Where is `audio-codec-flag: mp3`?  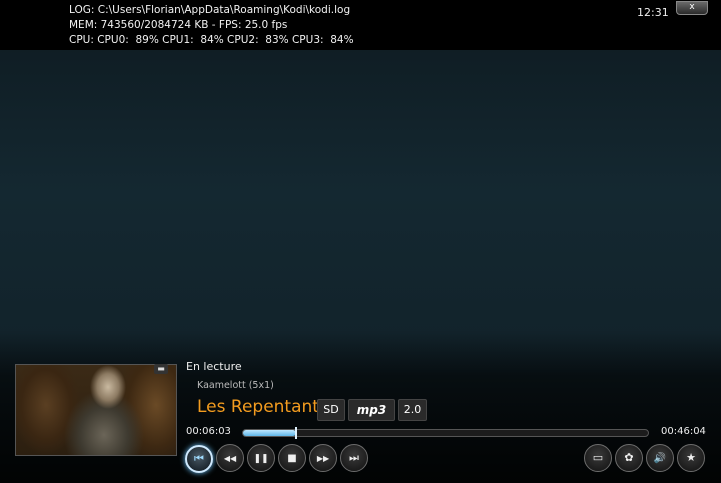 audio-codec-flag: mp3 is located at coordinates (371, 410).